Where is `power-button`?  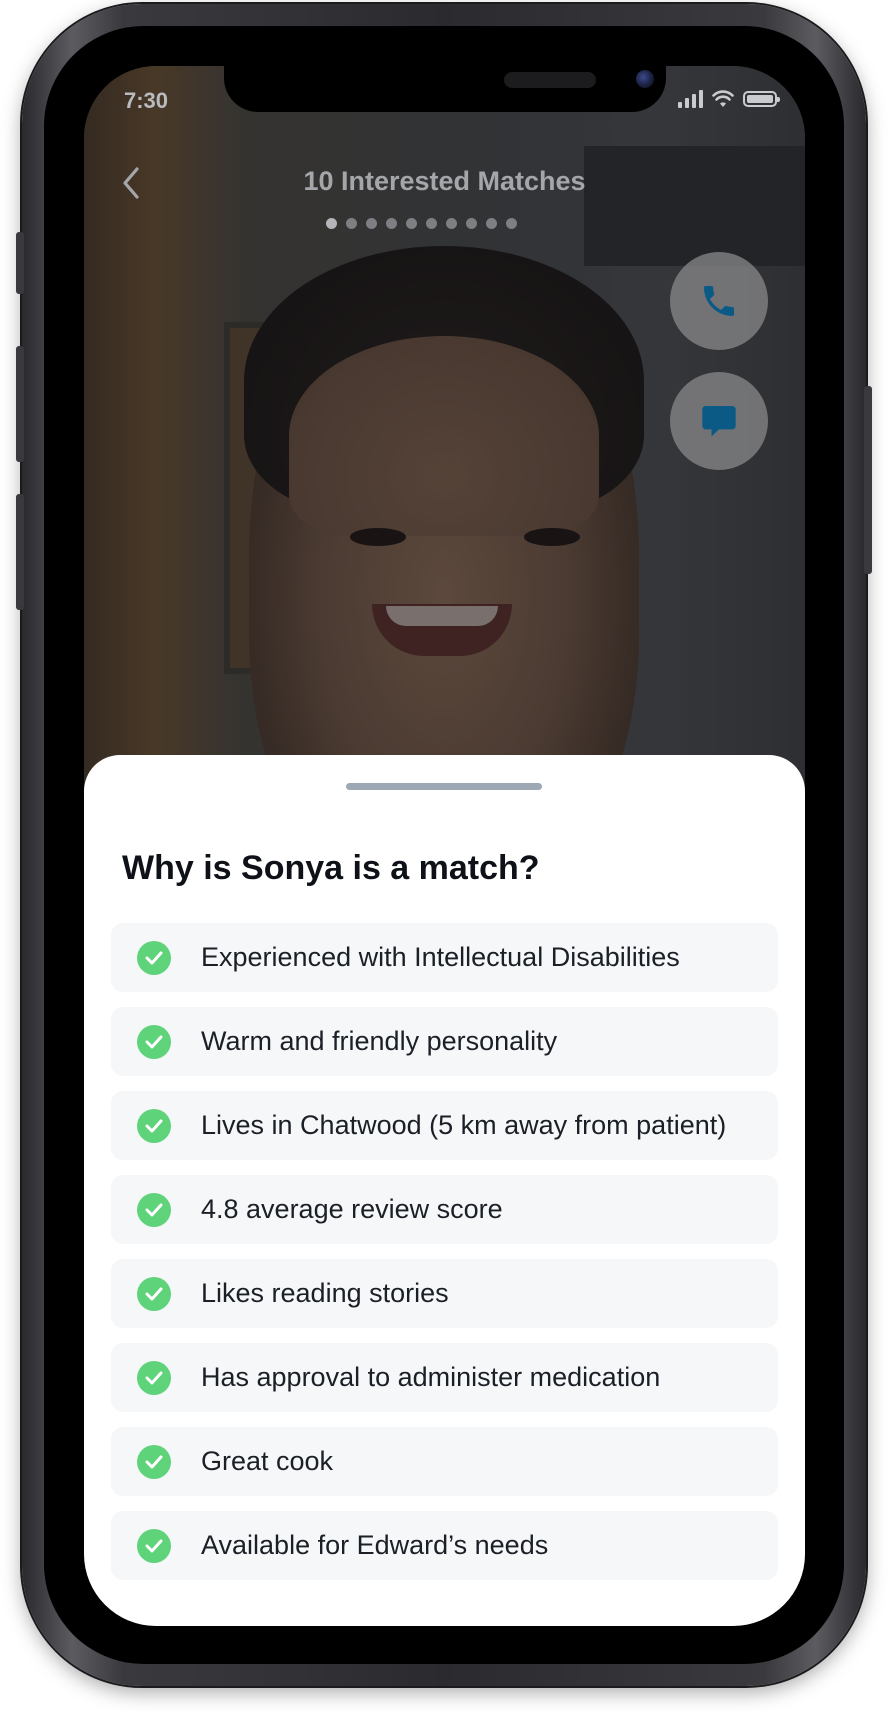
power-button is located at coordinates (868, 480).